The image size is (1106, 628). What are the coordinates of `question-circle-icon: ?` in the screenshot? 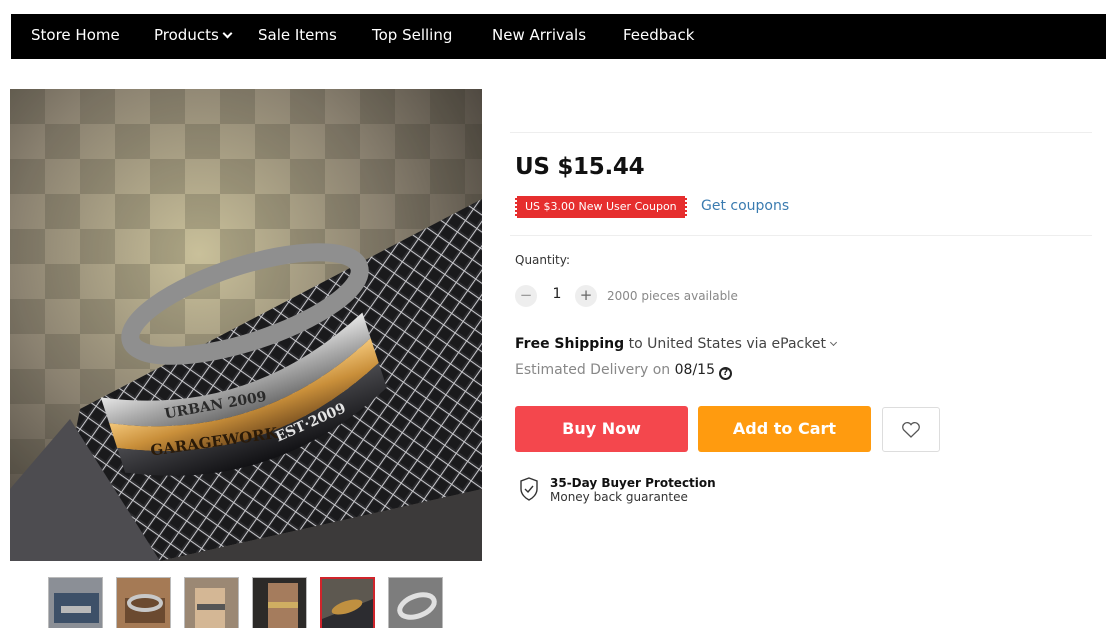 It's located at (725, 373).